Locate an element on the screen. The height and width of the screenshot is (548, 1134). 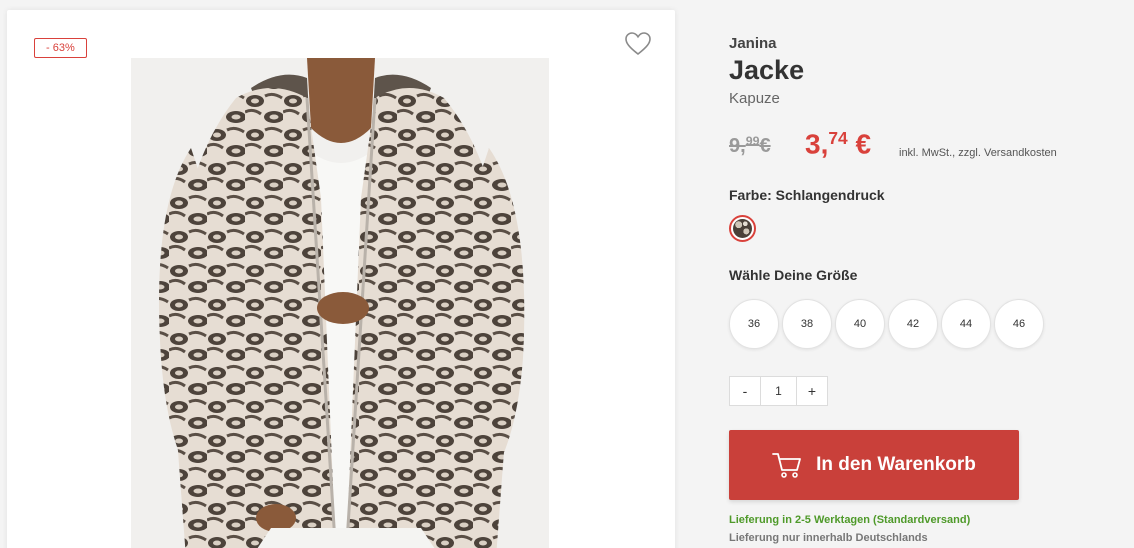
sale-price-currency: € is located at coordinates (859, 144).